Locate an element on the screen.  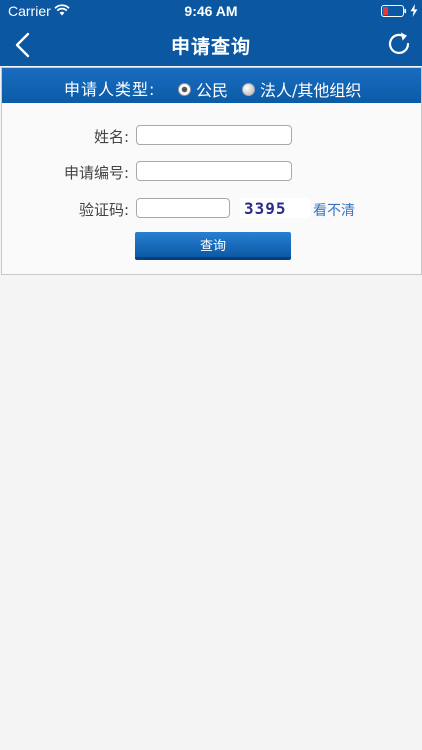
battery-icon is located at coordinates (394, 11).